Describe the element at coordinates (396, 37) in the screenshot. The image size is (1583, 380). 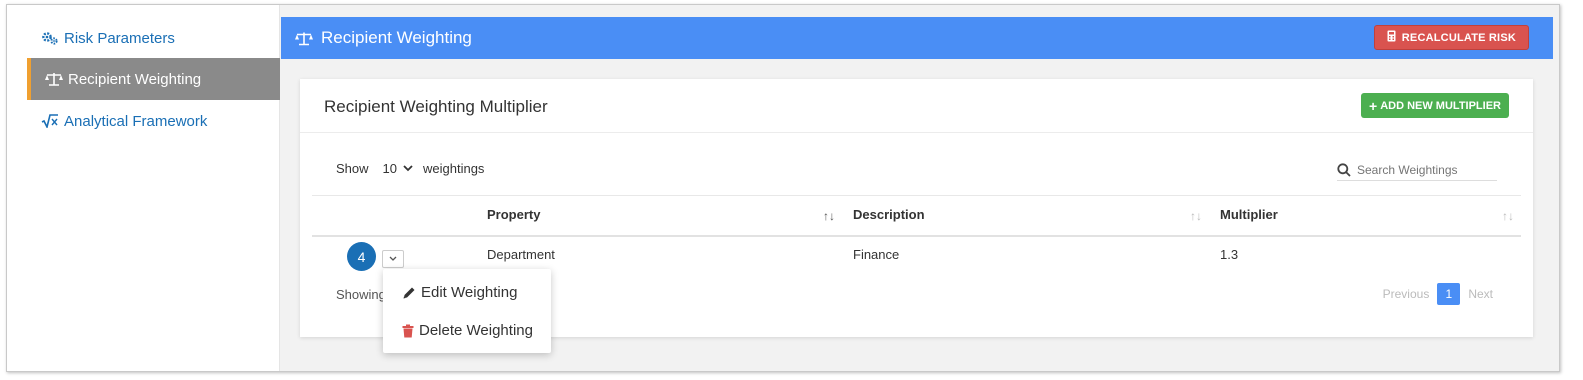
I see `page-title: Recipient Weighting` at that location.